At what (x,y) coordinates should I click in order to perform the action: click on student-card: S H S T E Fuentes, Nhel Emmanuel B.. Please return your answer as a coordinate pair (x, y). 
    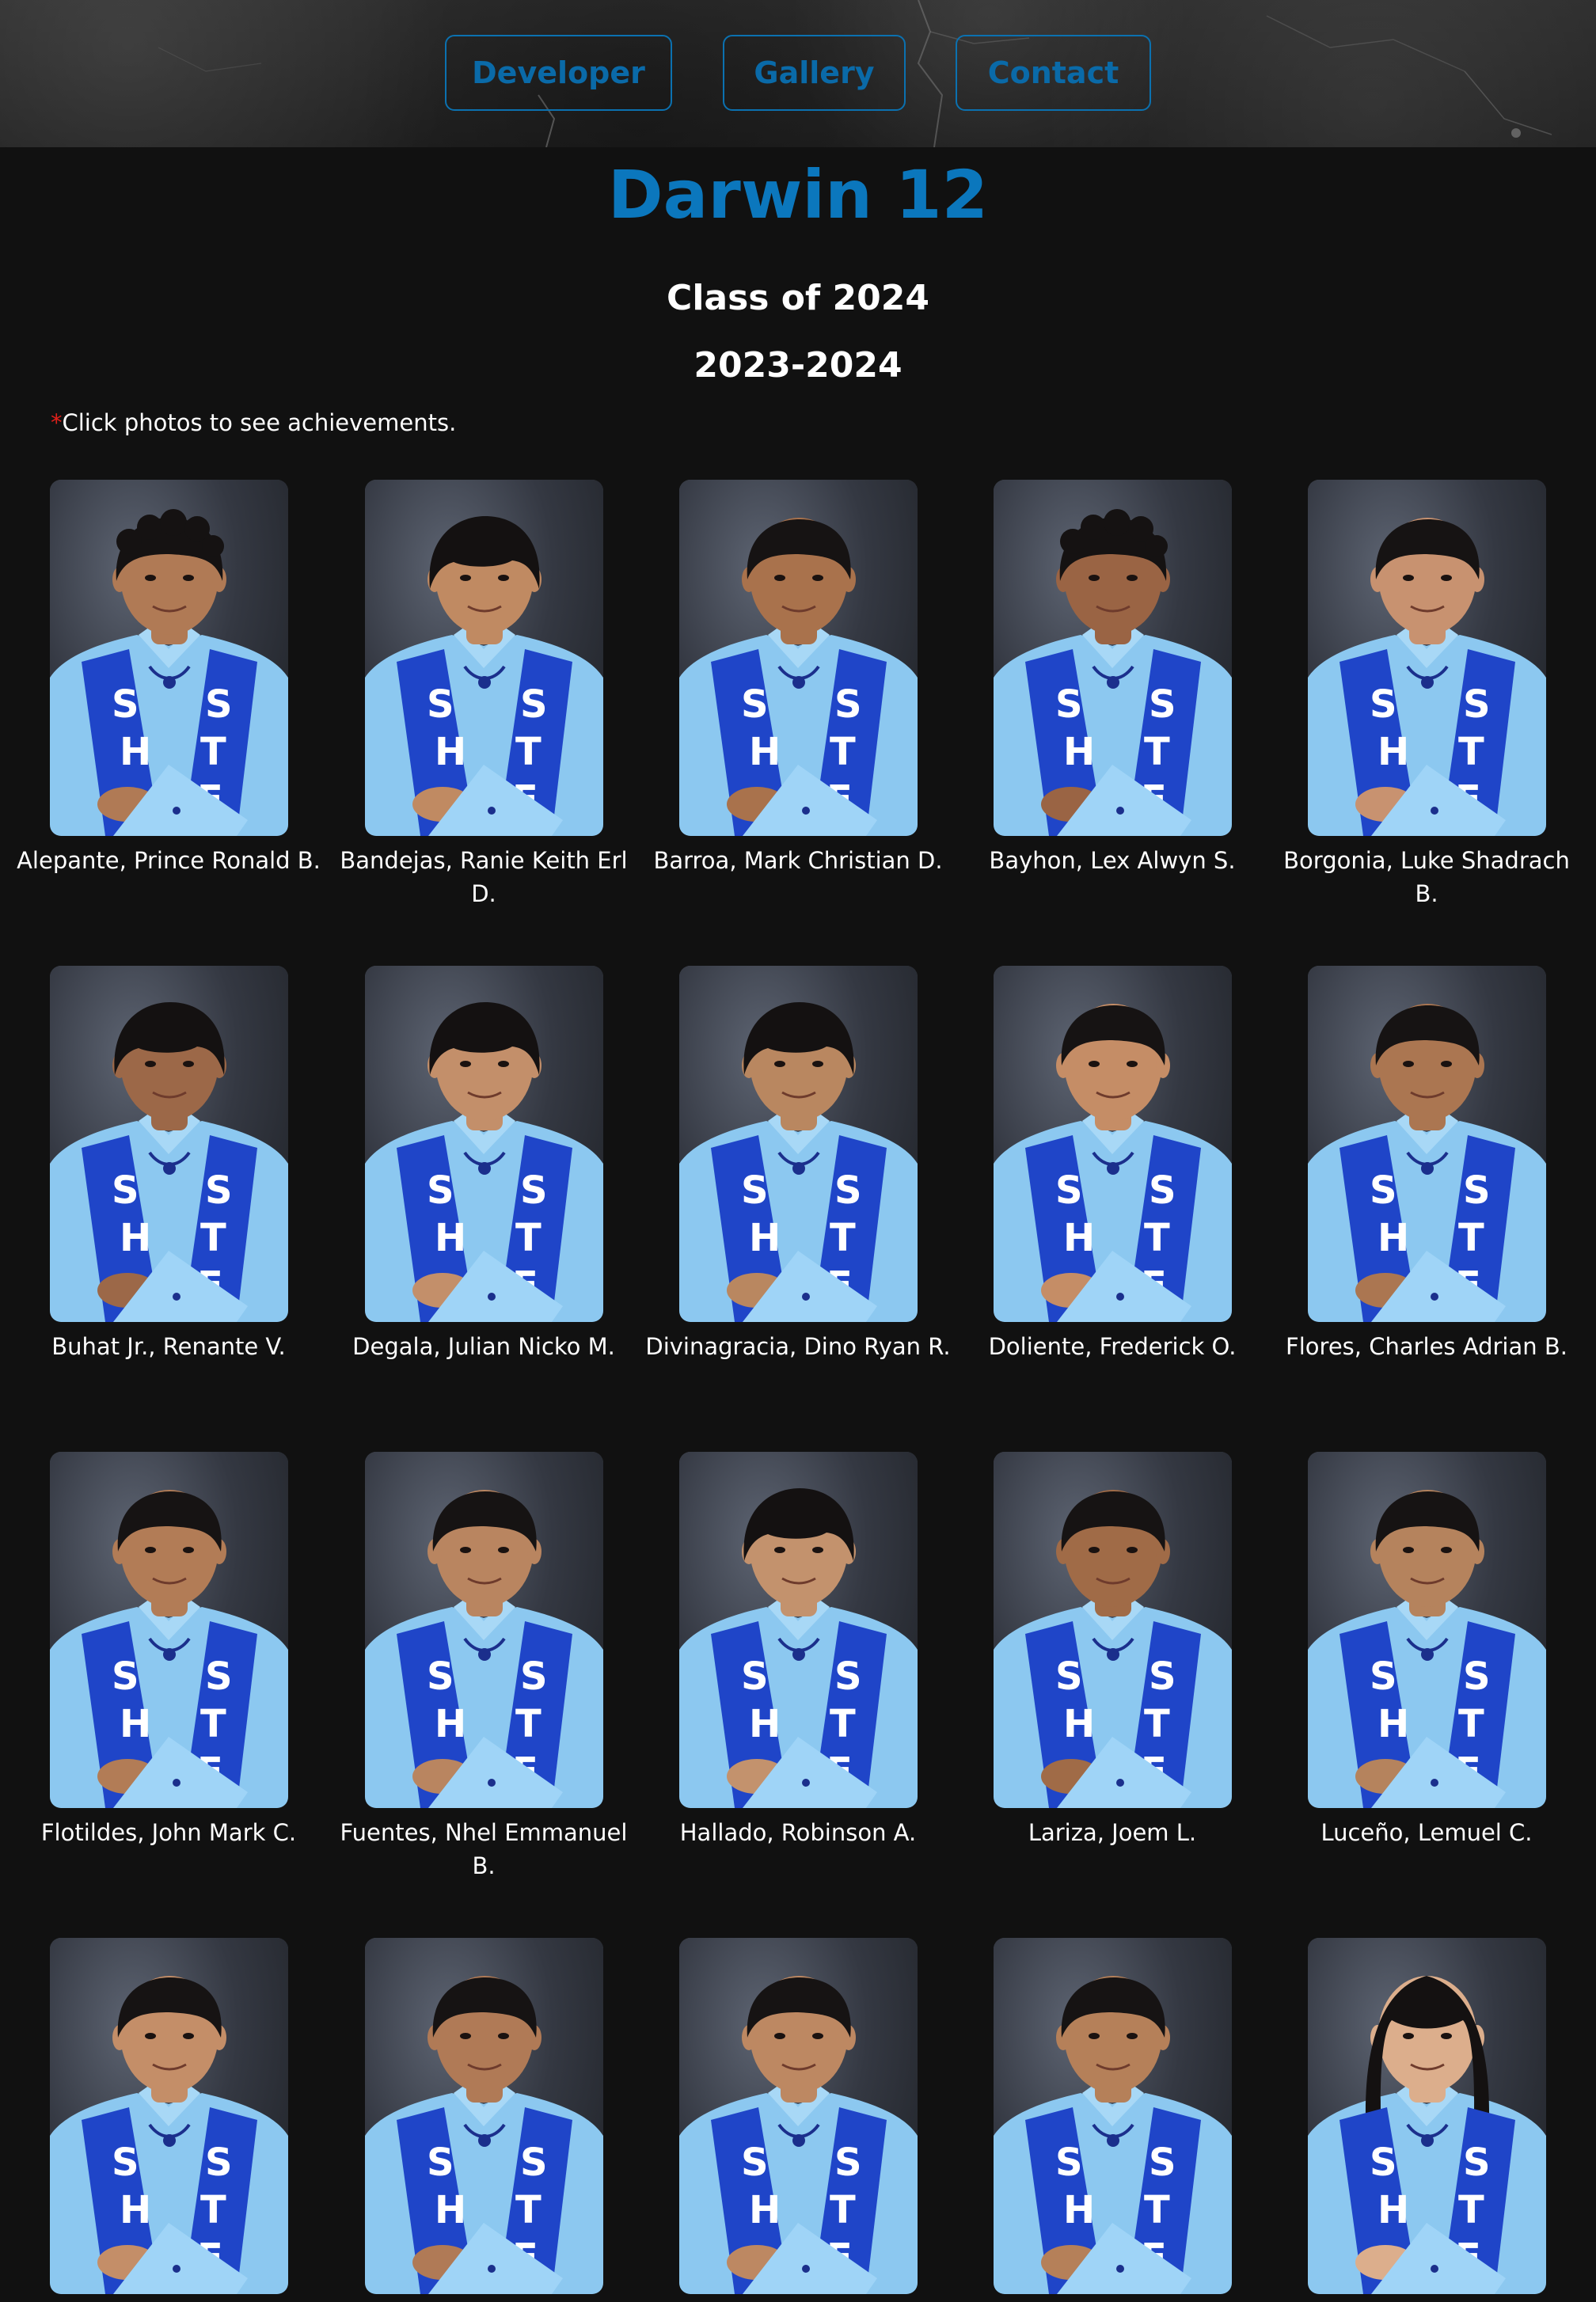
    Looking at the image, I should click on (483, 1667).